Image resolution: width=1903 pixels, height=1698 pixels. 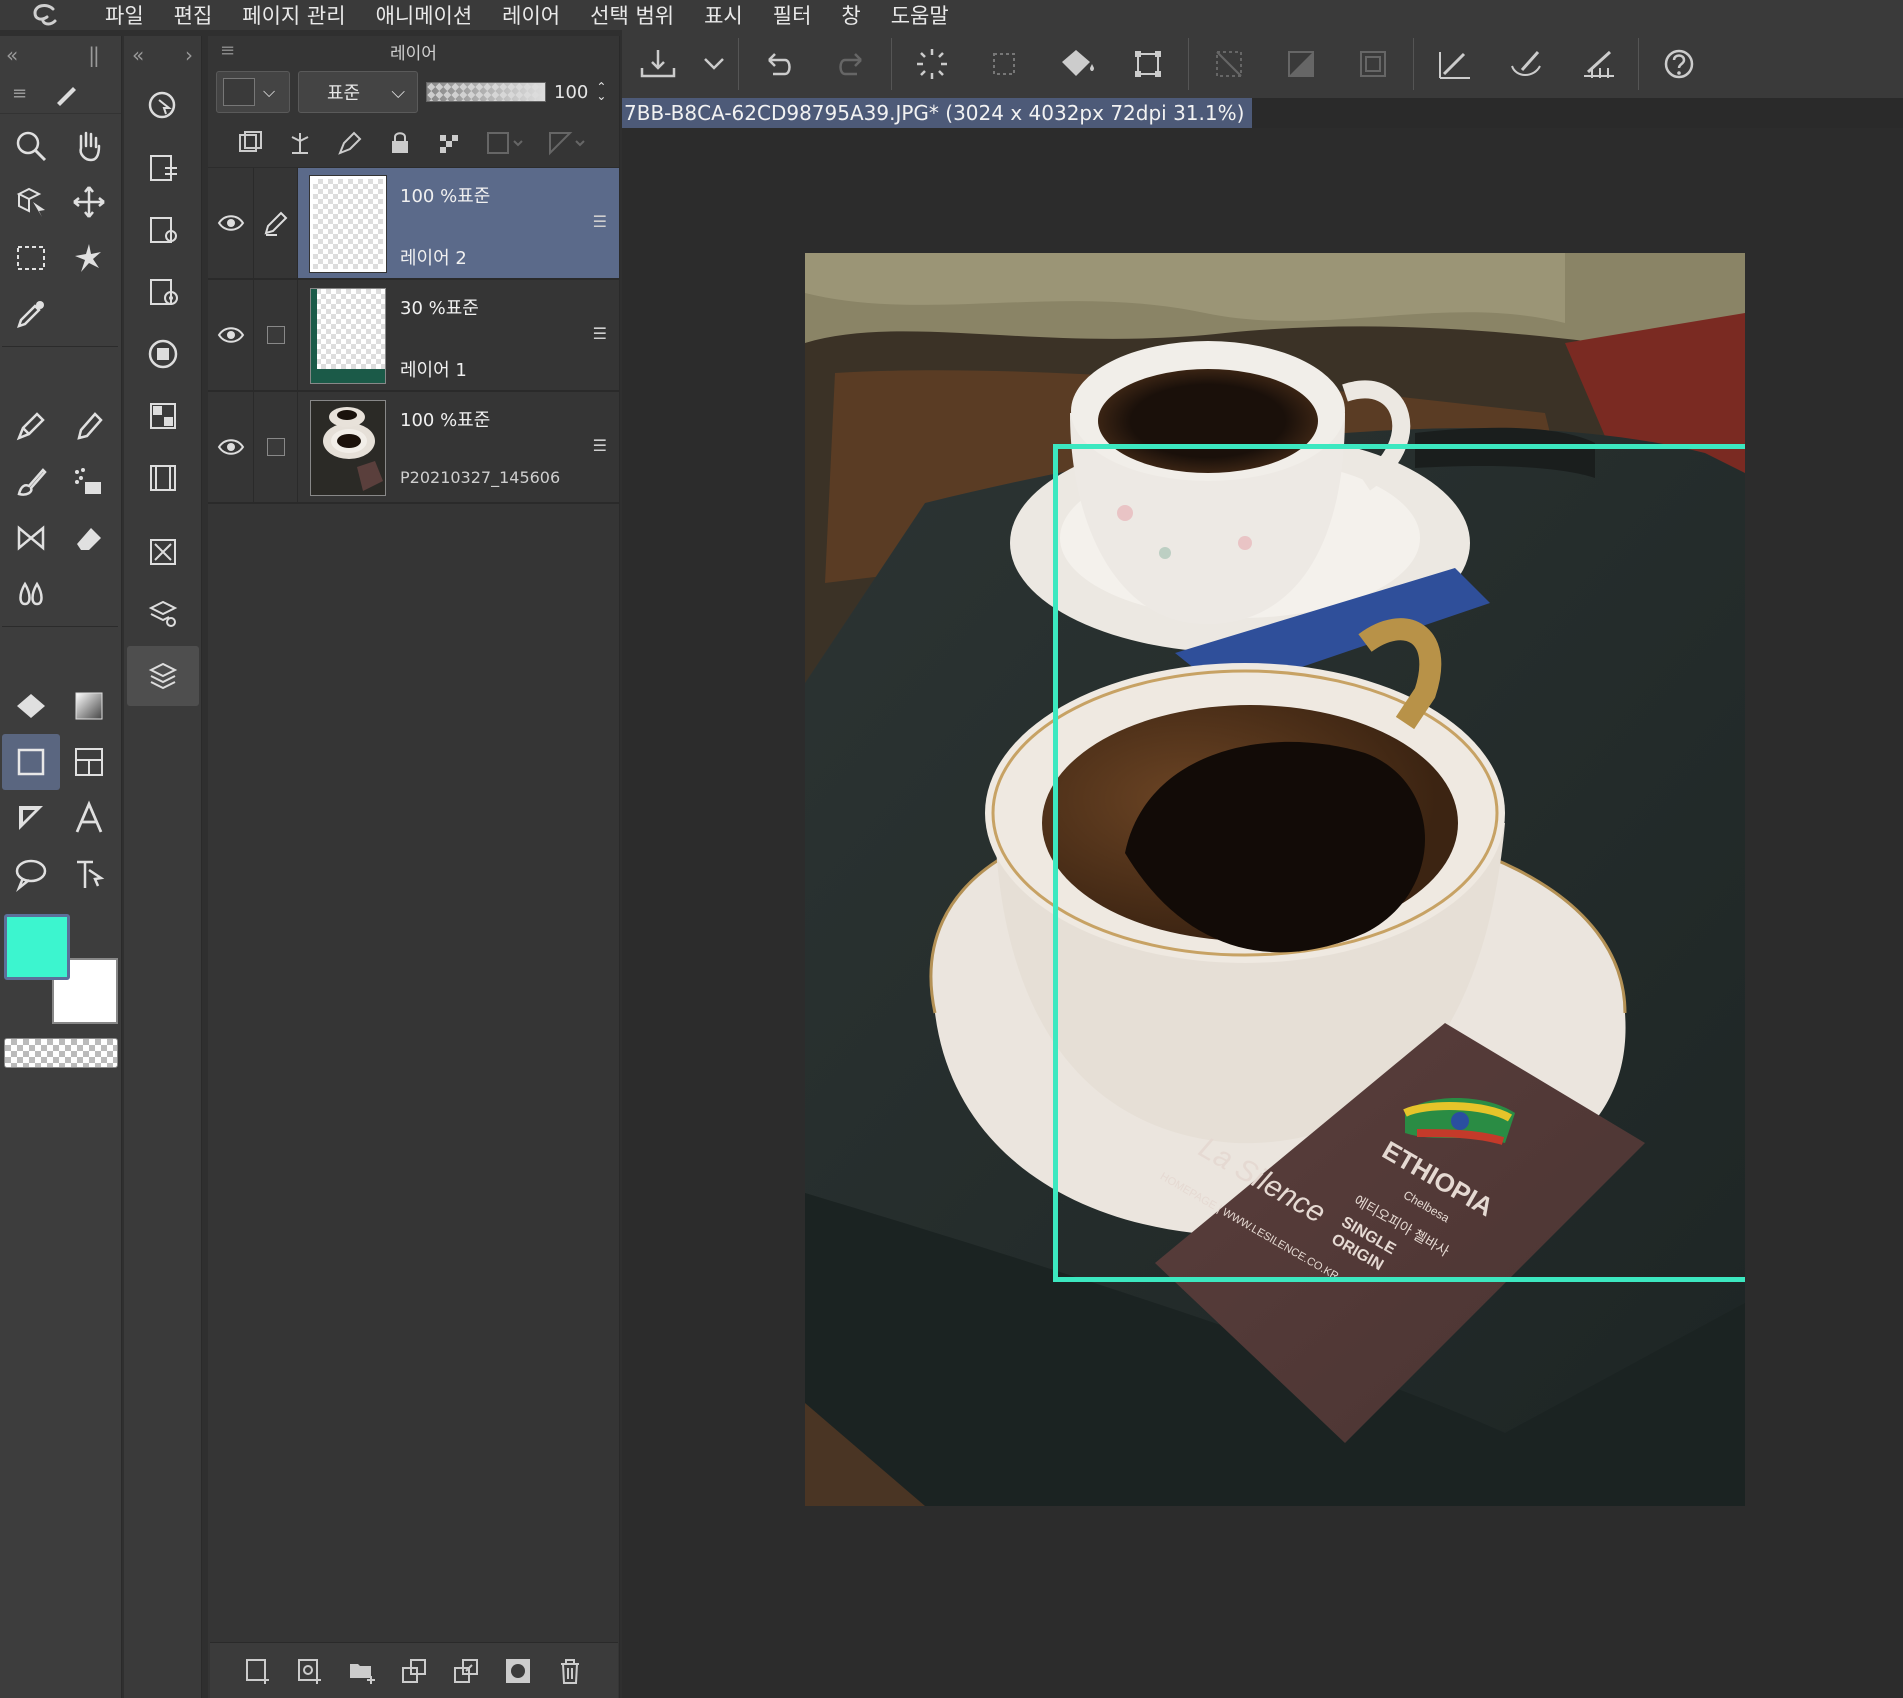 What do you see at coordinates (300, 143) in the screenshot?
I see `reference-layer-icon` at bounding box center [300, 143].